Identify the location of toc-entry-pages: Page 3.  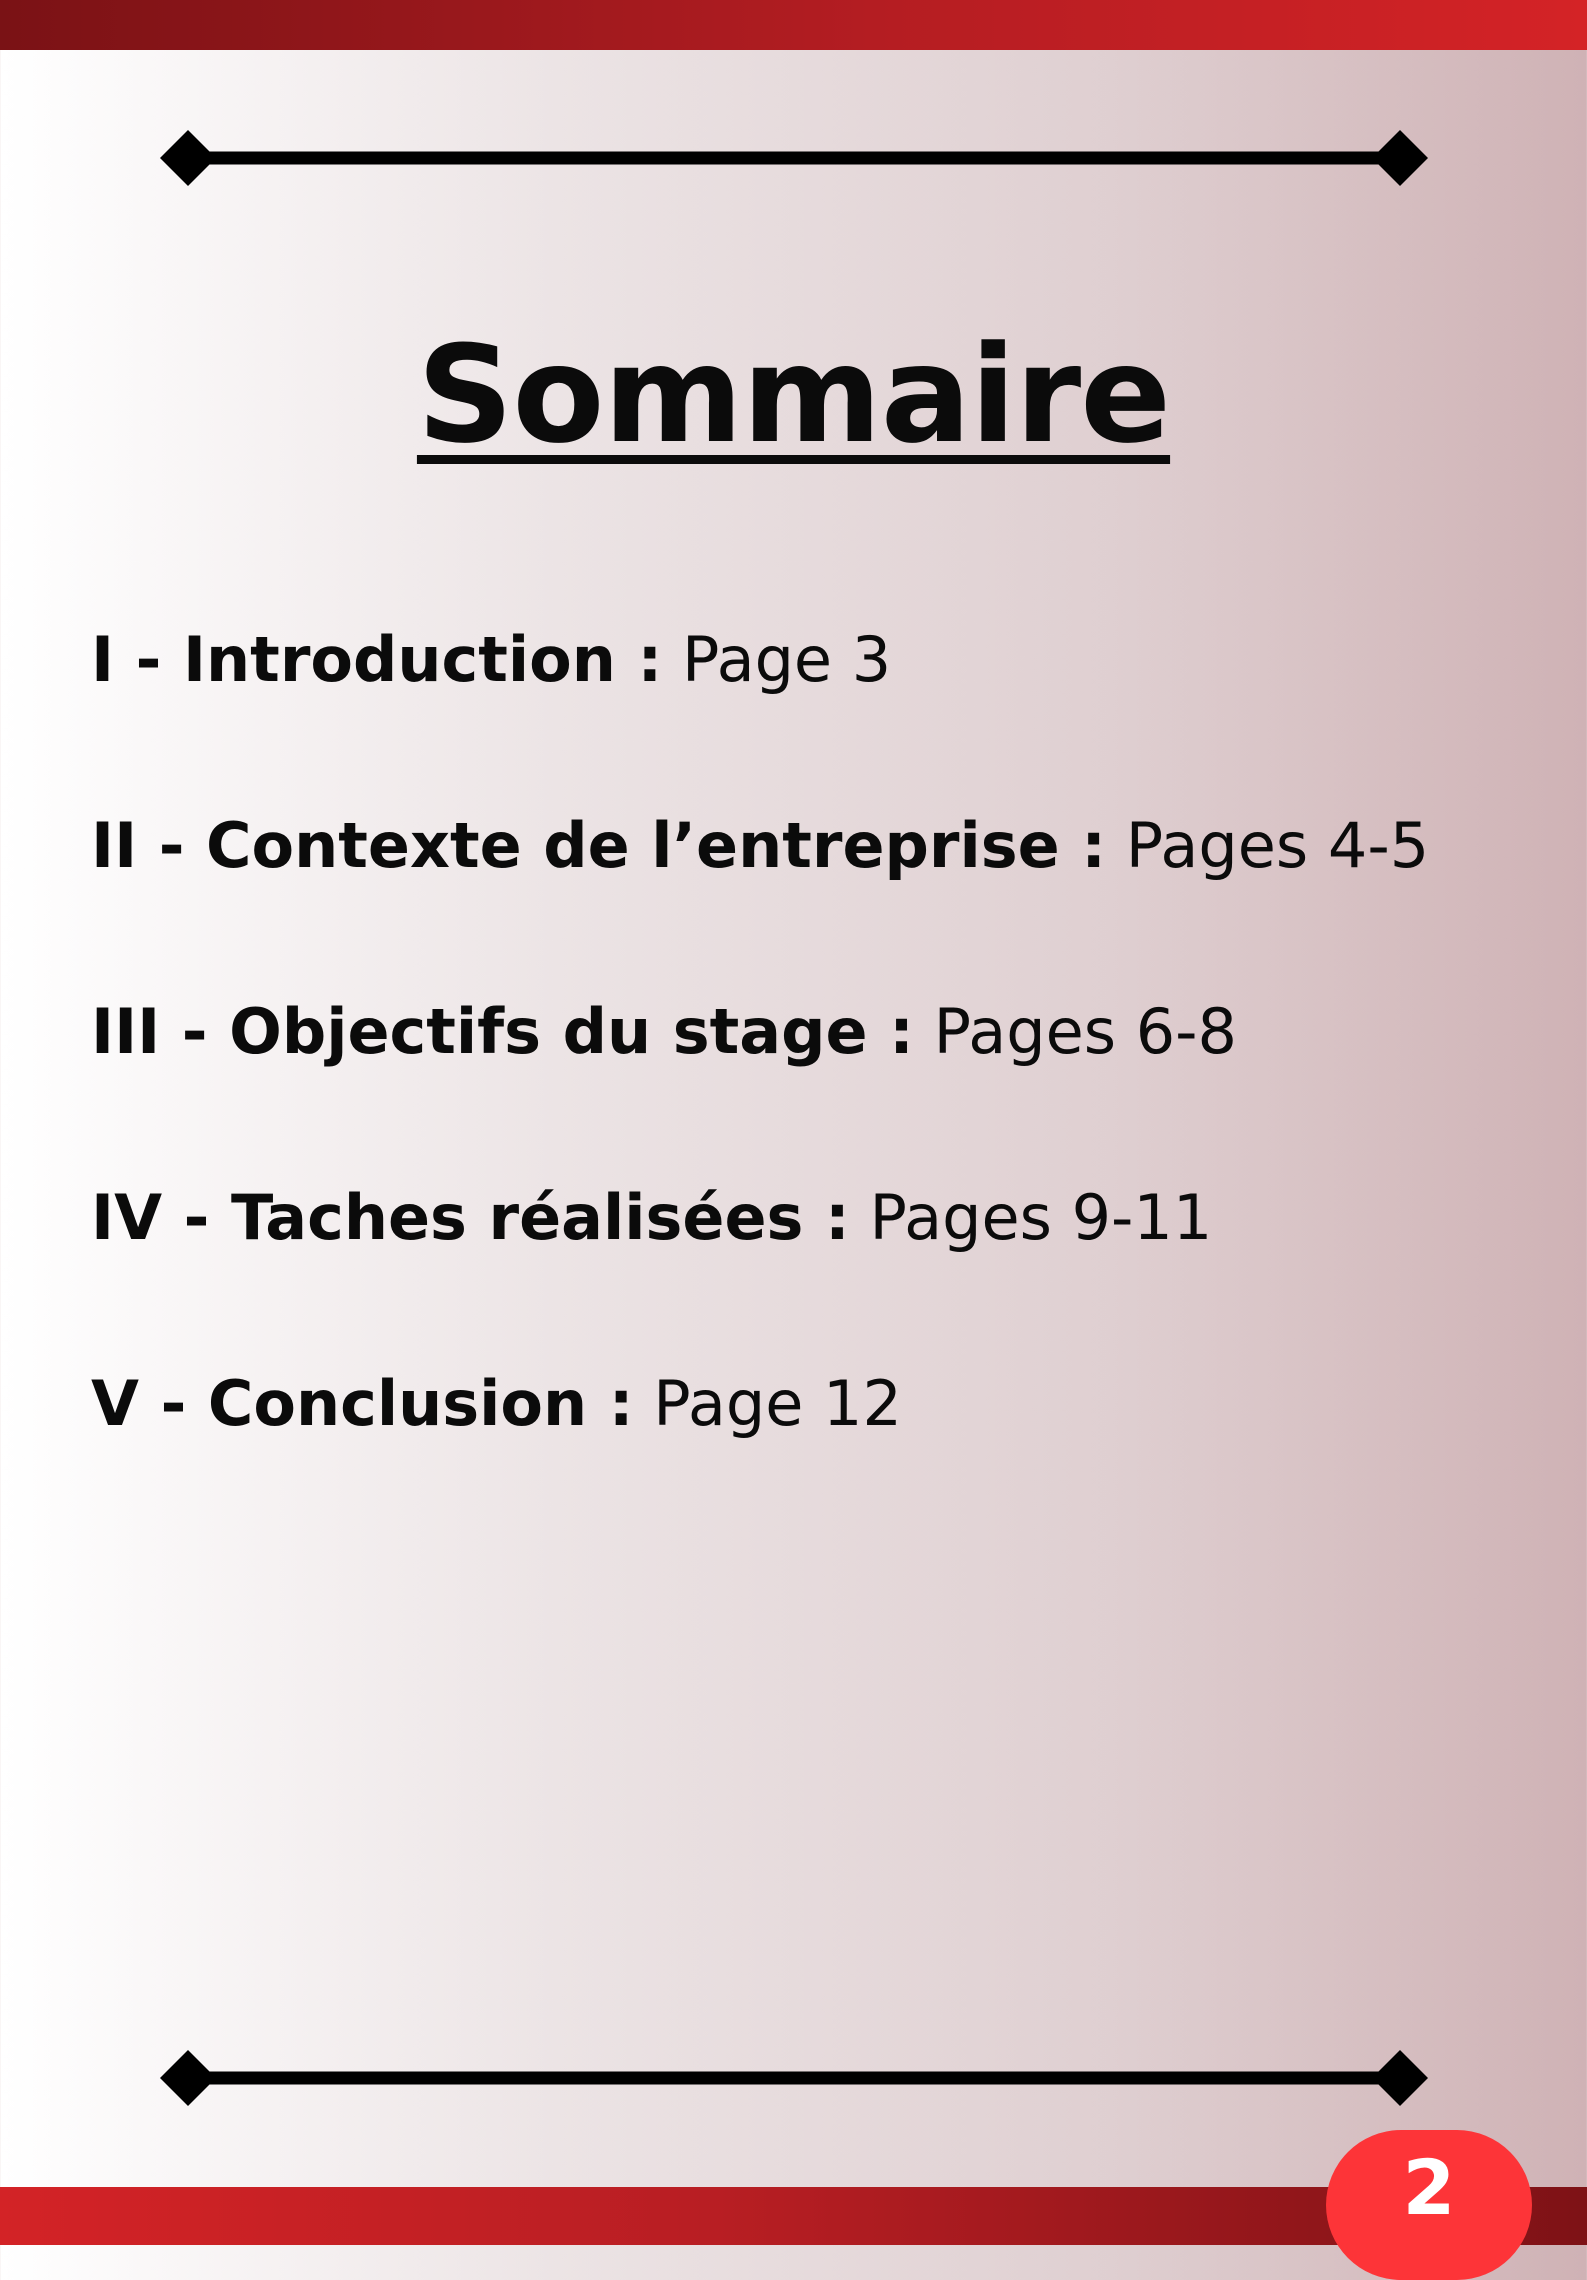
(786, 659).